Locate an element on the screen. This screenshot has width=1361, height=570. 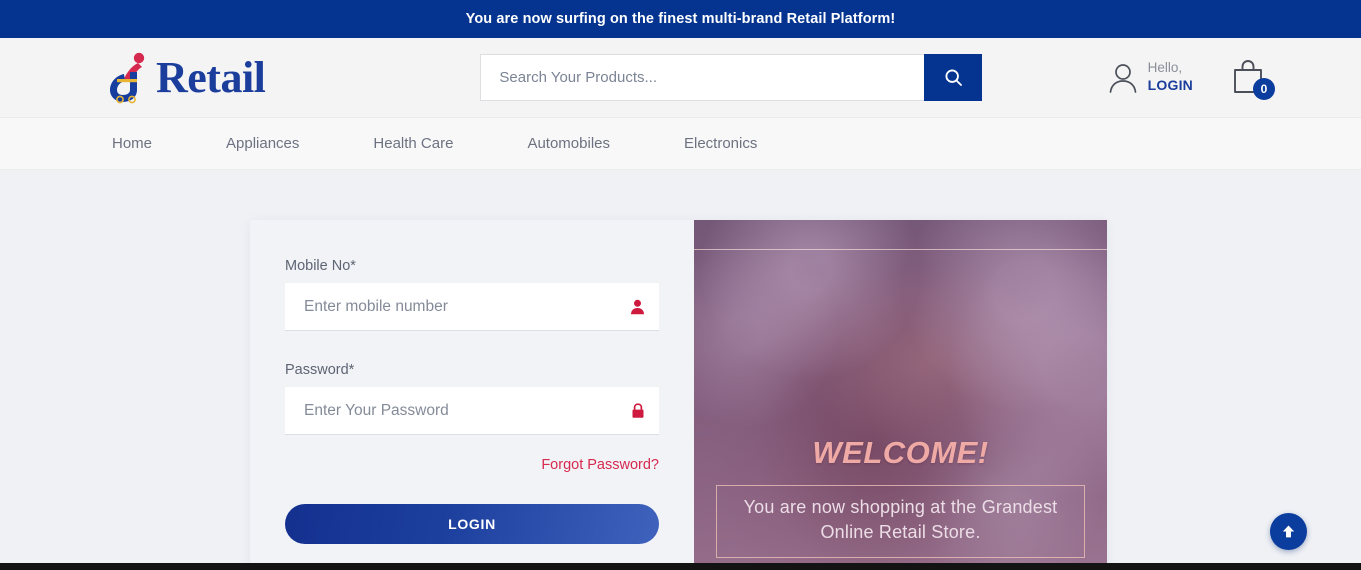
forgot-password-link: Forgot Password? is located at coordinates (600, 465).